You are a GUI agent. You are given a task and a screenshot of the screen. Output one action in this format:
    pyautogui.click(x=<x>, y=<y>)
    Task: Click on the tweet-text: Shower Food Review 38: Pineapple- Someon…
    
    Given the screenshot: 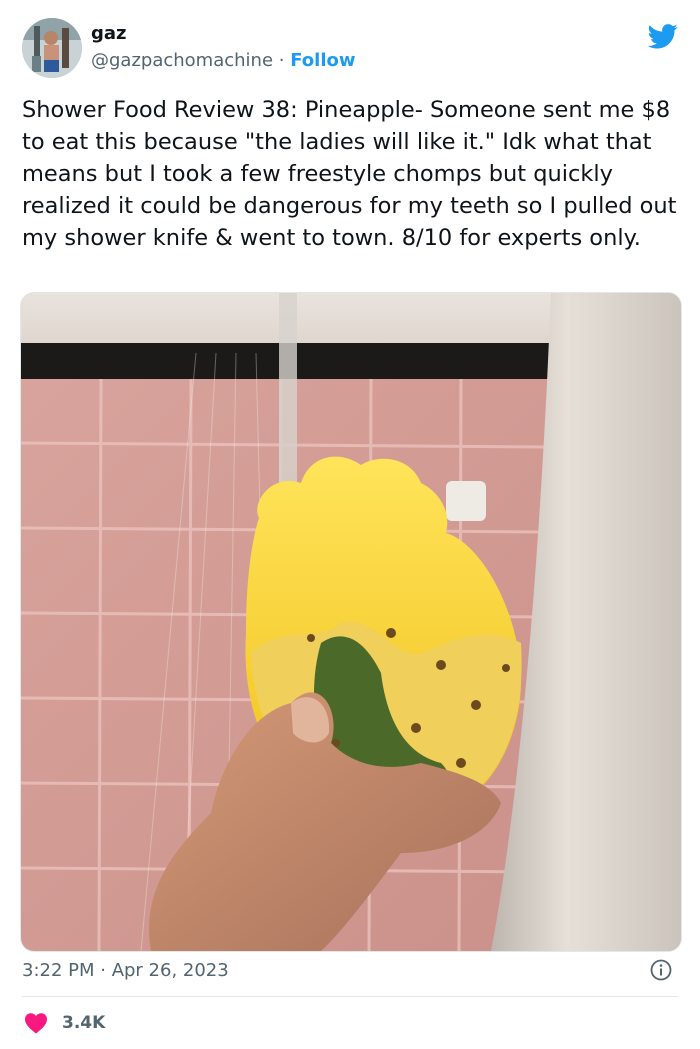 What is the action you would take?
    pyautogui.click(x=353, y=174)
    